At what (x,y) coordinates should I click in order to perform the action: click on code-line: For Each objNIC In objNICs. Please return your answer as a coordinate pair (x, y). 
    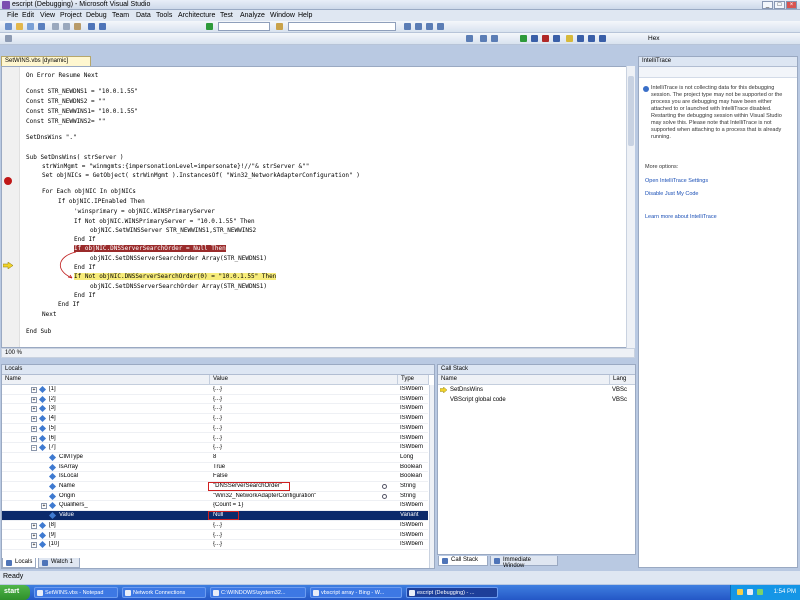
    Looking at the image, I should click on (89, 191).